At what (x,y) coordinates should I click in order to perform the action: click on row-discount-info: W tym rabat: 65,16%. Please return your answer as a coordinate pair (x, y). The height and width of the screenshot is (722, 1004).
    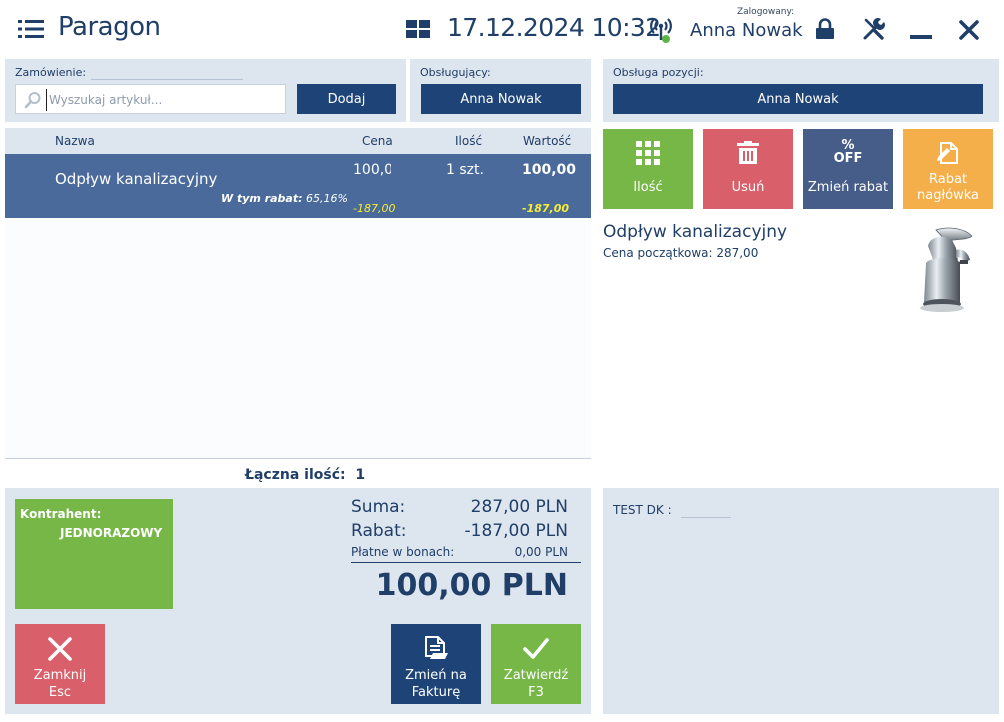
    Looking at the image, I should click on (284, 198).